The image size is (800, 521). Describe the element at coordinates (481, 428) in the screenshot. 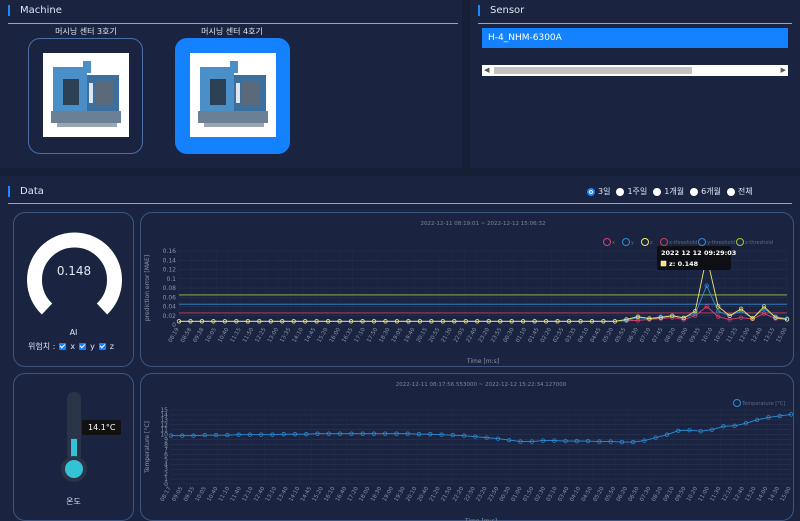

I see `series-line-temperature` at that location.